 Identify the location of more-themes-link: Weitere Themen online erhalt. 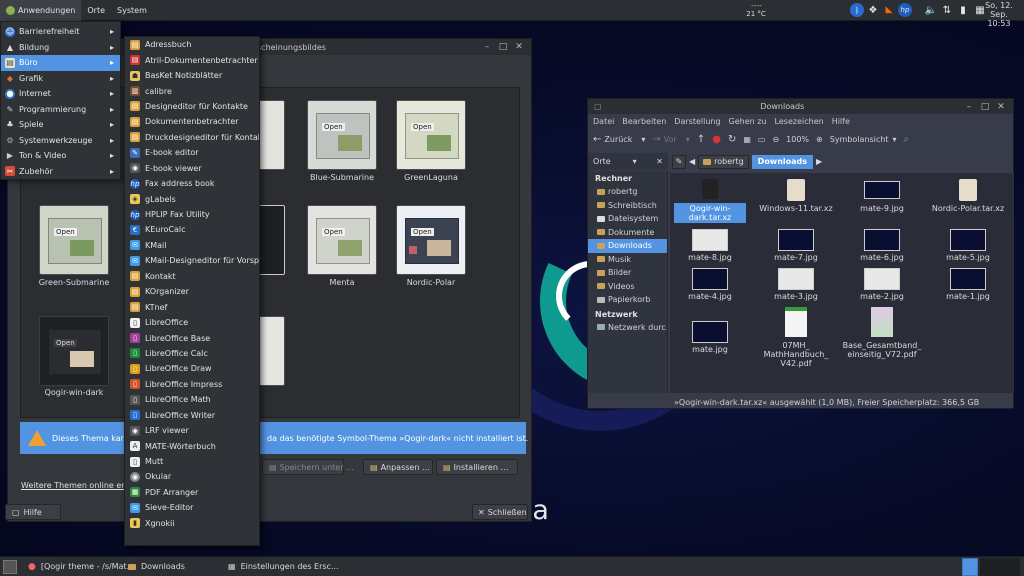
(80, 485).